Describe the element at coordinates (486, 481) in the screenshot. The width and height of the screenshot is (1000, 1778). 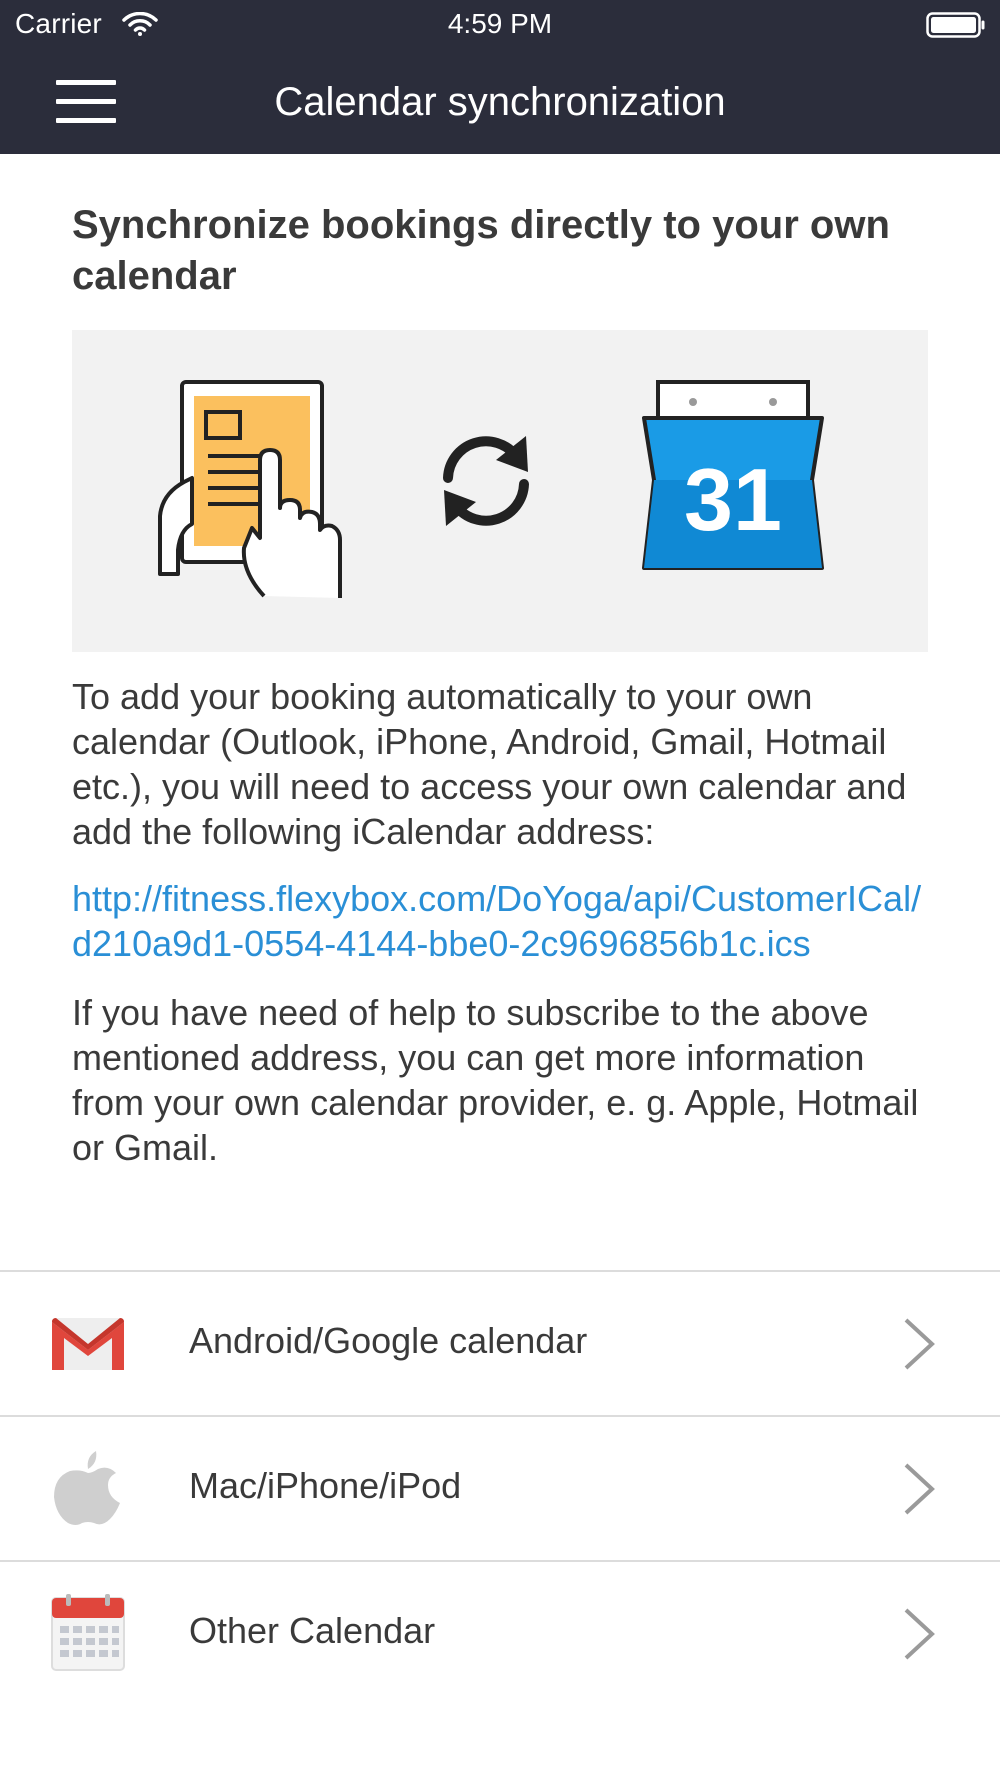
I see `sync-icon` at that location.